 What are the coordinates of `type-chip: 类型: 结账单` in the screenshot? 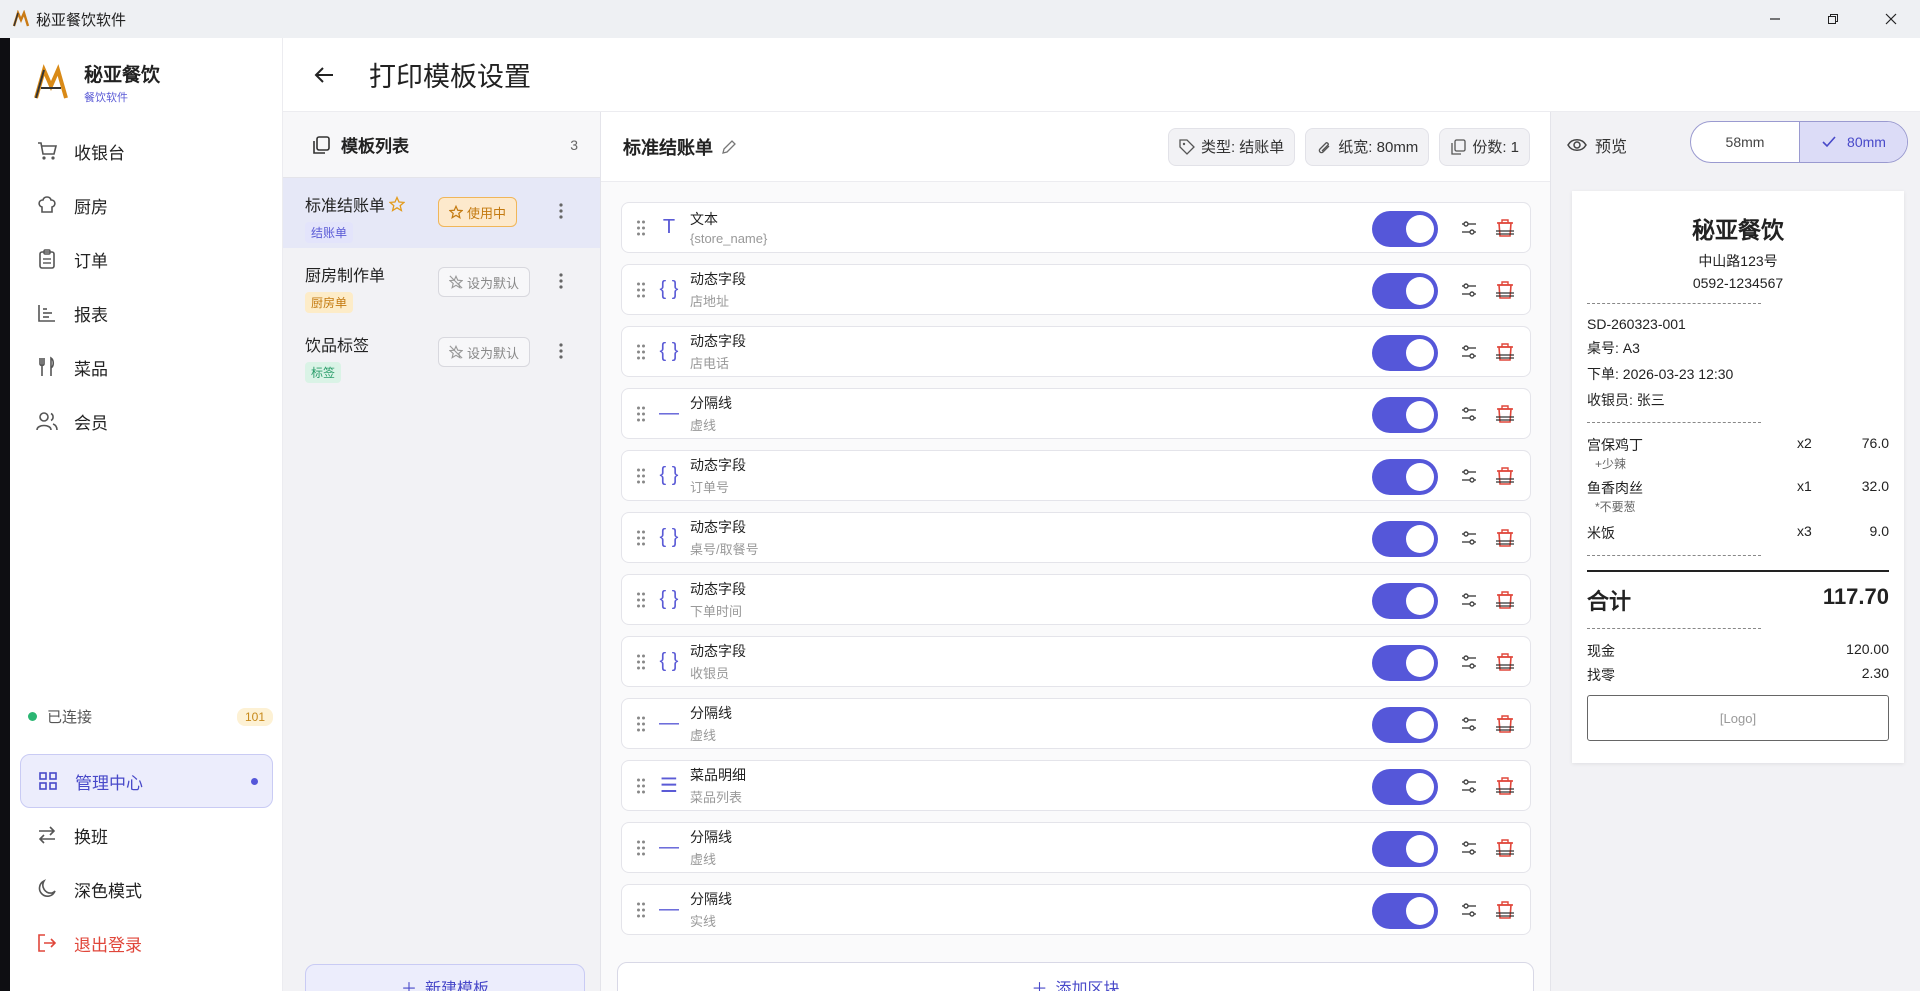 It's located at (1231, 146).